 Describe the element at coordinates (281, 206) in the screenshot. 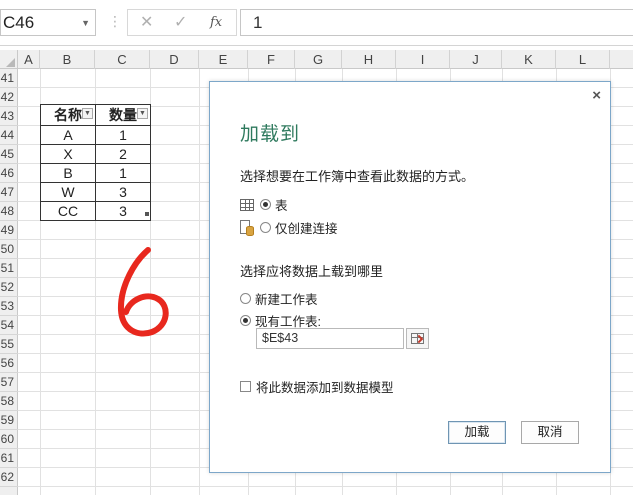

I see `option-table-label: 表` at that location.